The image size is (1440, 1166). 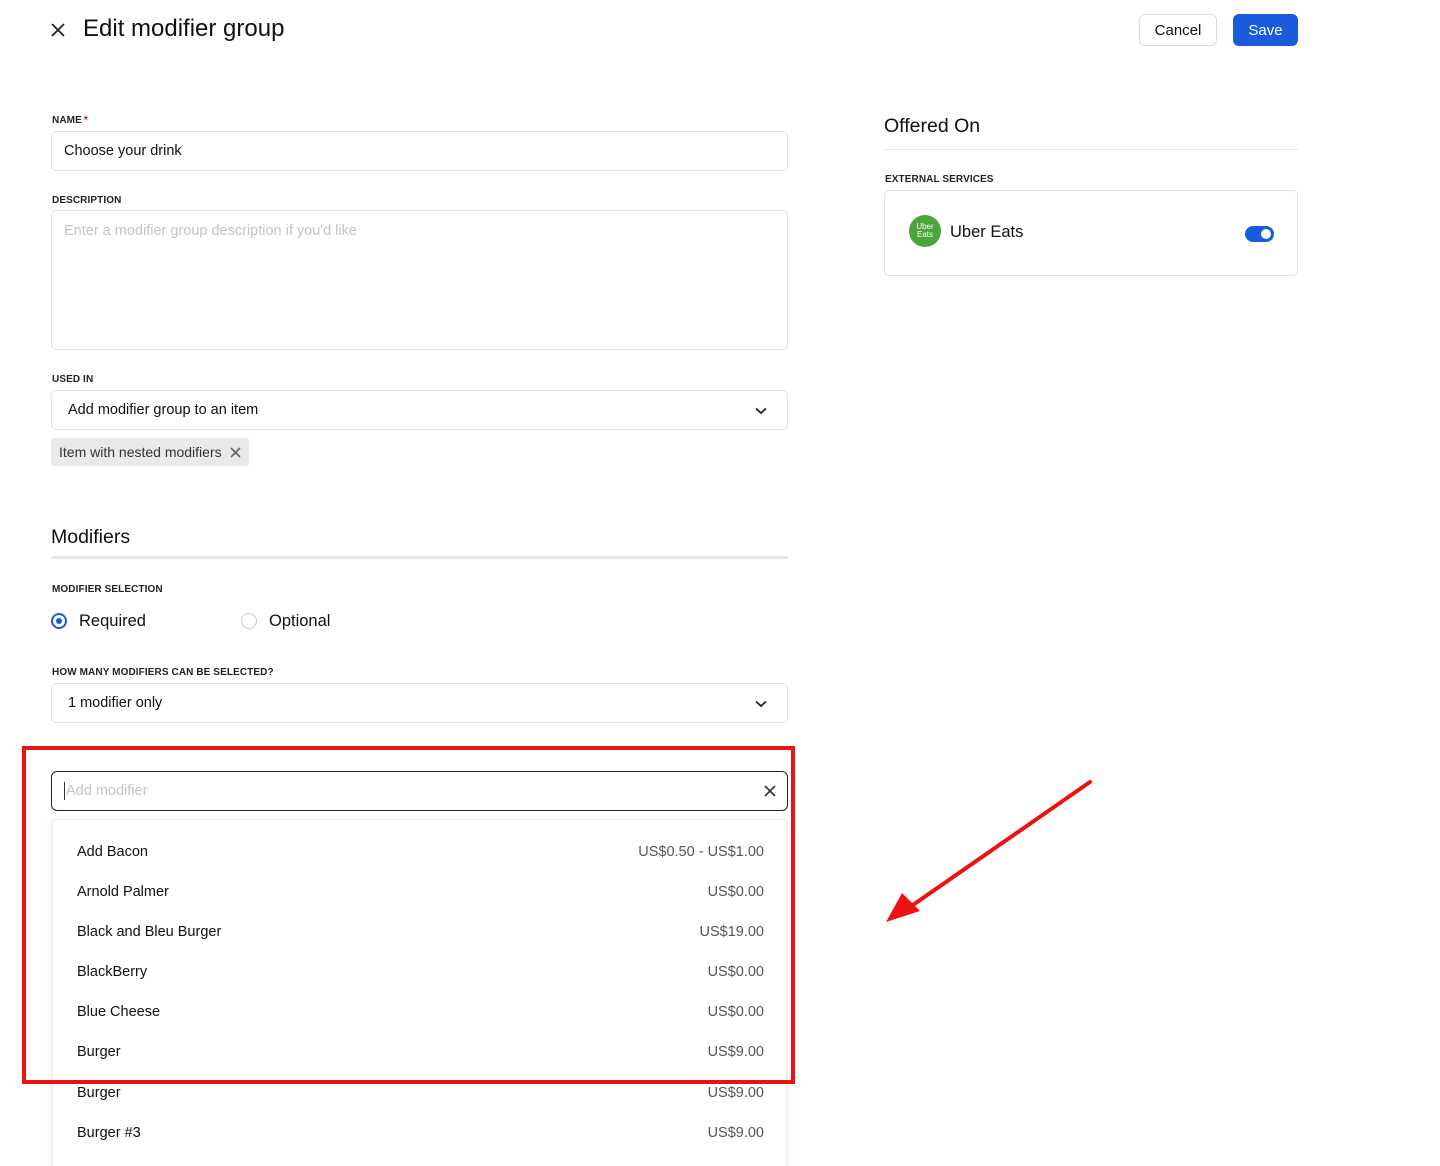 I want to click on option-name: BlackBerry, so click(x=112, y=972).